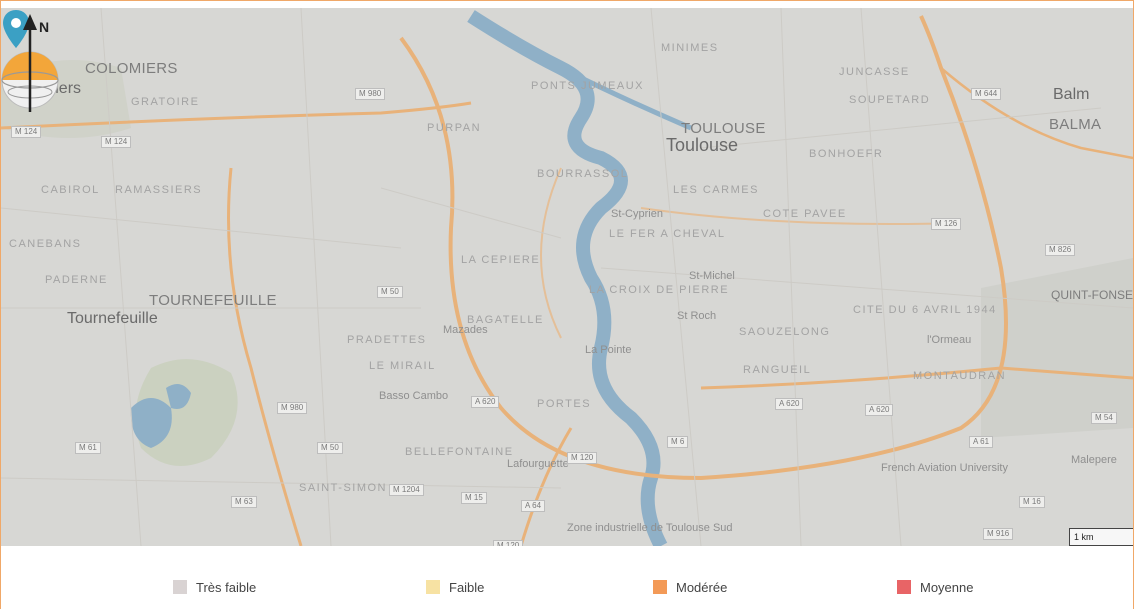  I want to click on map-label-st-michel: St-Michel, so click(712, 276).